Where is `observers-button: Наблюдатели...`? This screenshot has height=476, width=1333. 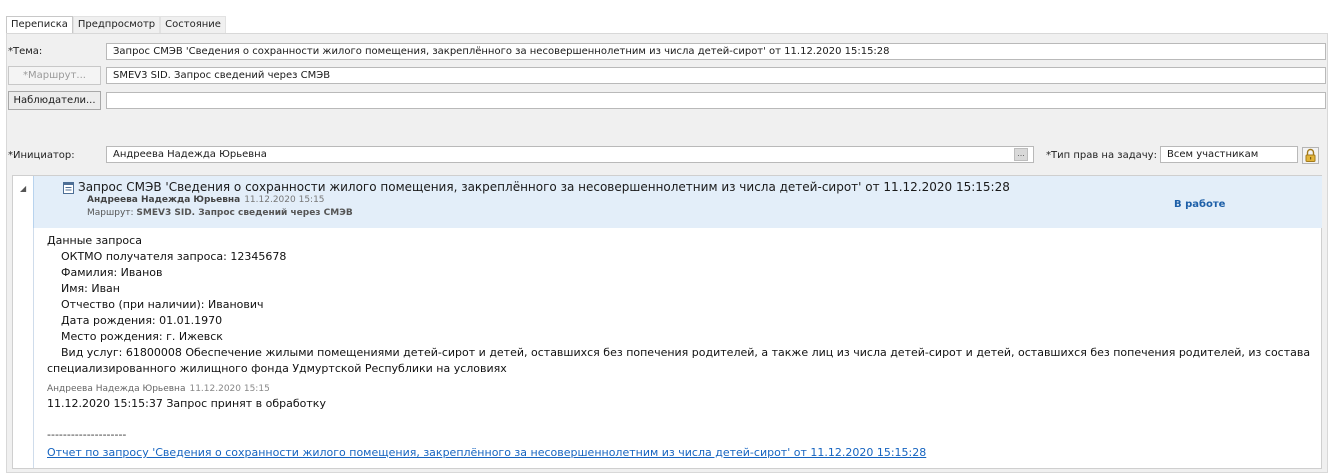 observers-button: Наблюдатели... is located at coordinates (54, 100).